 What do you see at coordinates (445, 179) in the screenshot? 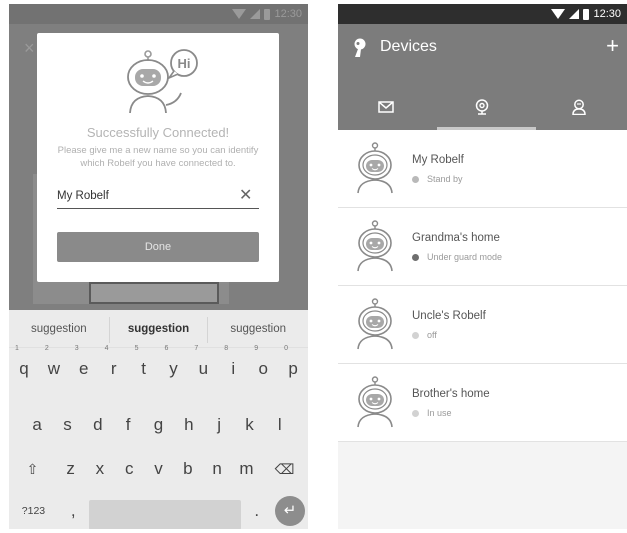
I see `device-status-text: Stand by` at bounding box center [445, 179].